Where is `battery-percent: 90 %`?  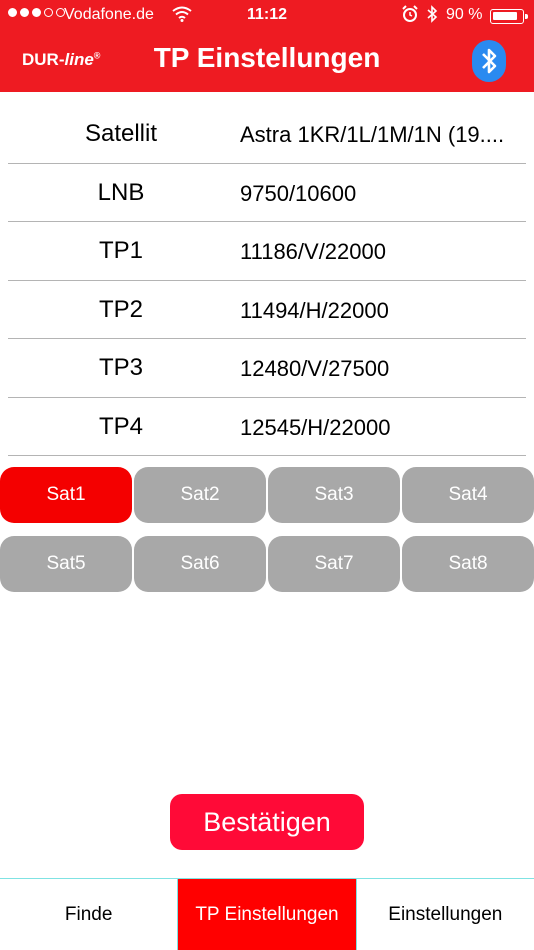 battery-percent: 90 % is located at coordinates (464, 14).